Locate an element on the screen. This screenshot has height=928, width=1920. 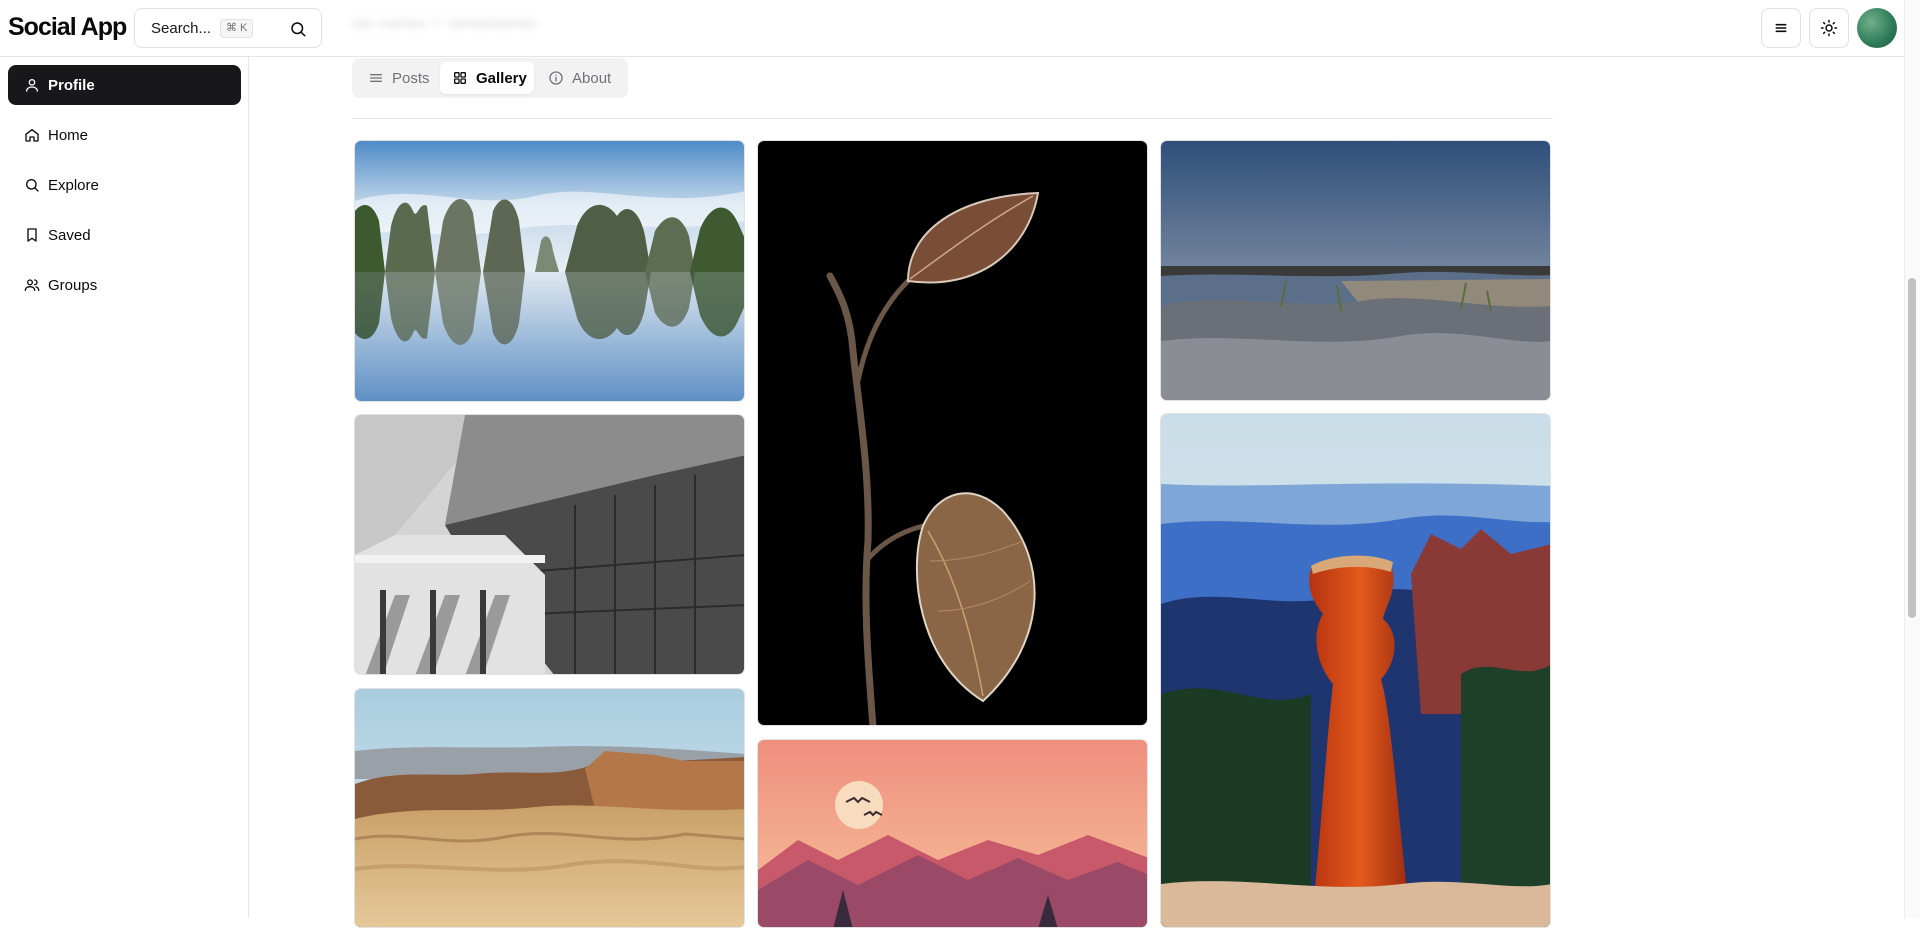
search-button: Search... ⌘ K is located at coordinates (228, 28).